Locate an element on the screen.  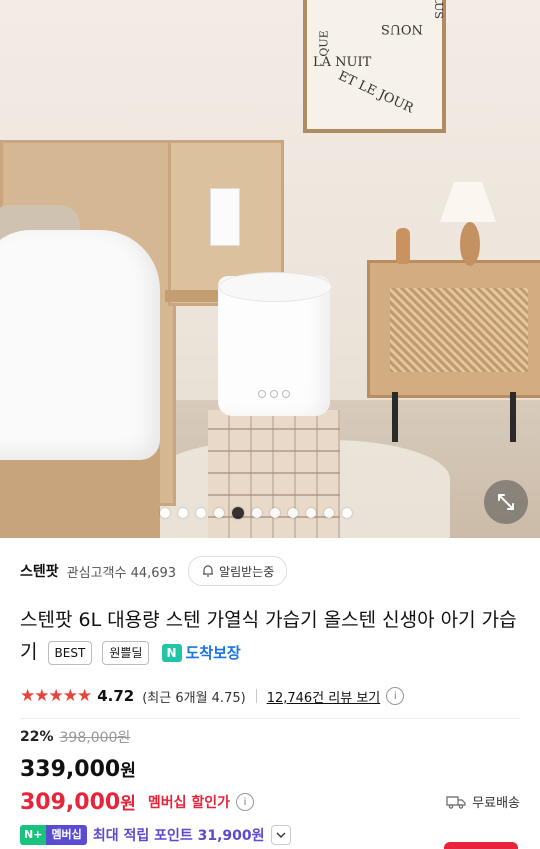
member-price-label: 멤버십 할인가 is located at coordinates (188, 803).